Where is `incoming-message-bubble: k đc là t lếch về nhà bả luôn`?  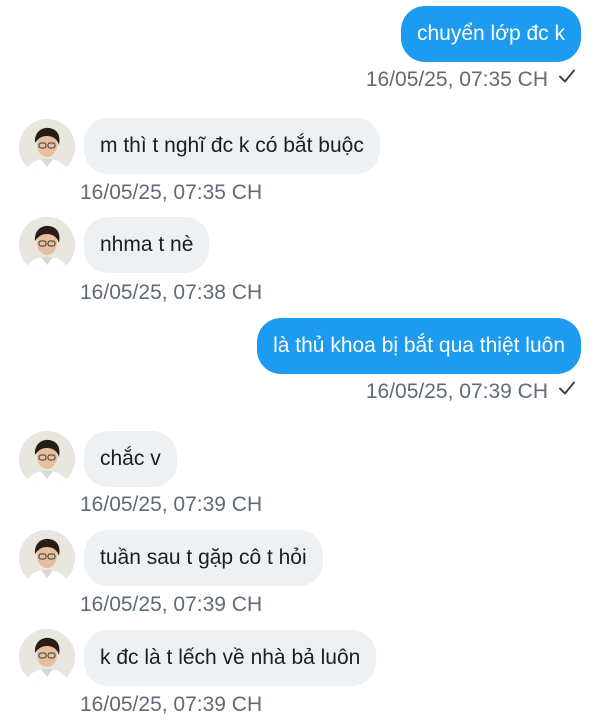 incoming-message-bubble: k đc là t lếch về nhà bả luôn is located at coordinates (230, 658).